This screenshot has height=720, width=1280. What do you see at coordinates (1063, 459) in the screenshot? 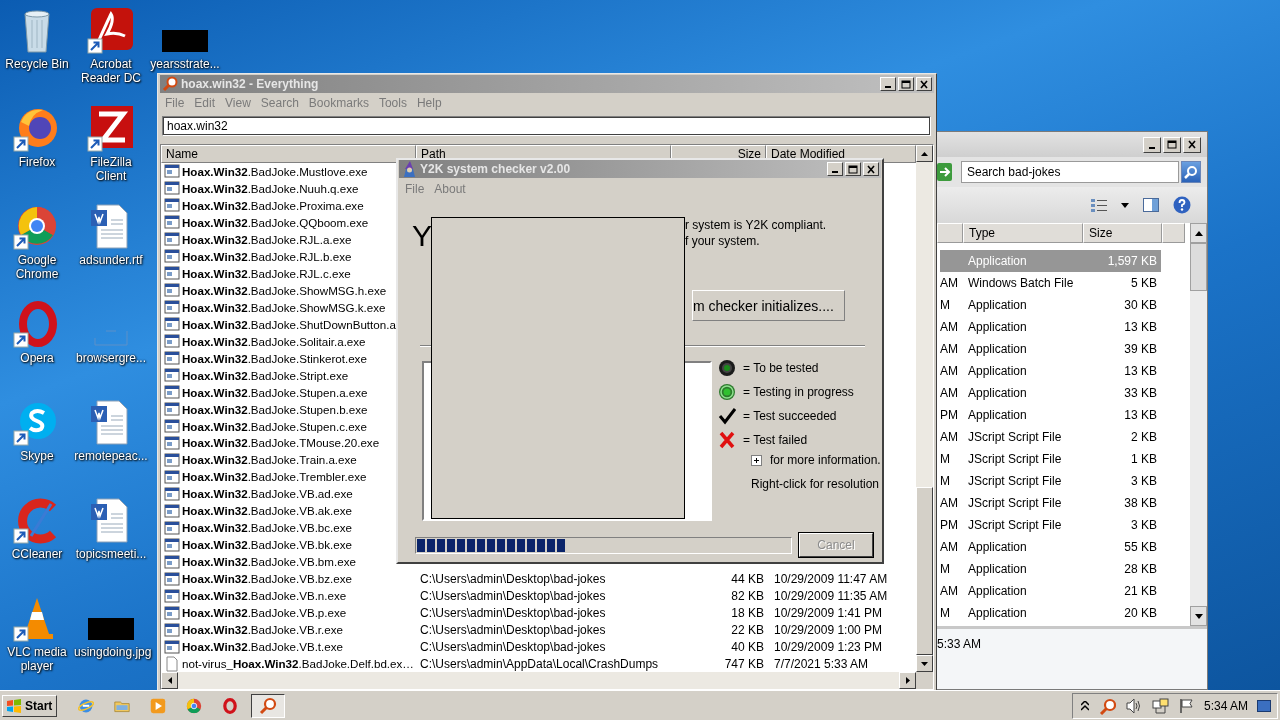
I see `file-row: M JScript Script File 1 KB` at bounding box center [1063, 459].